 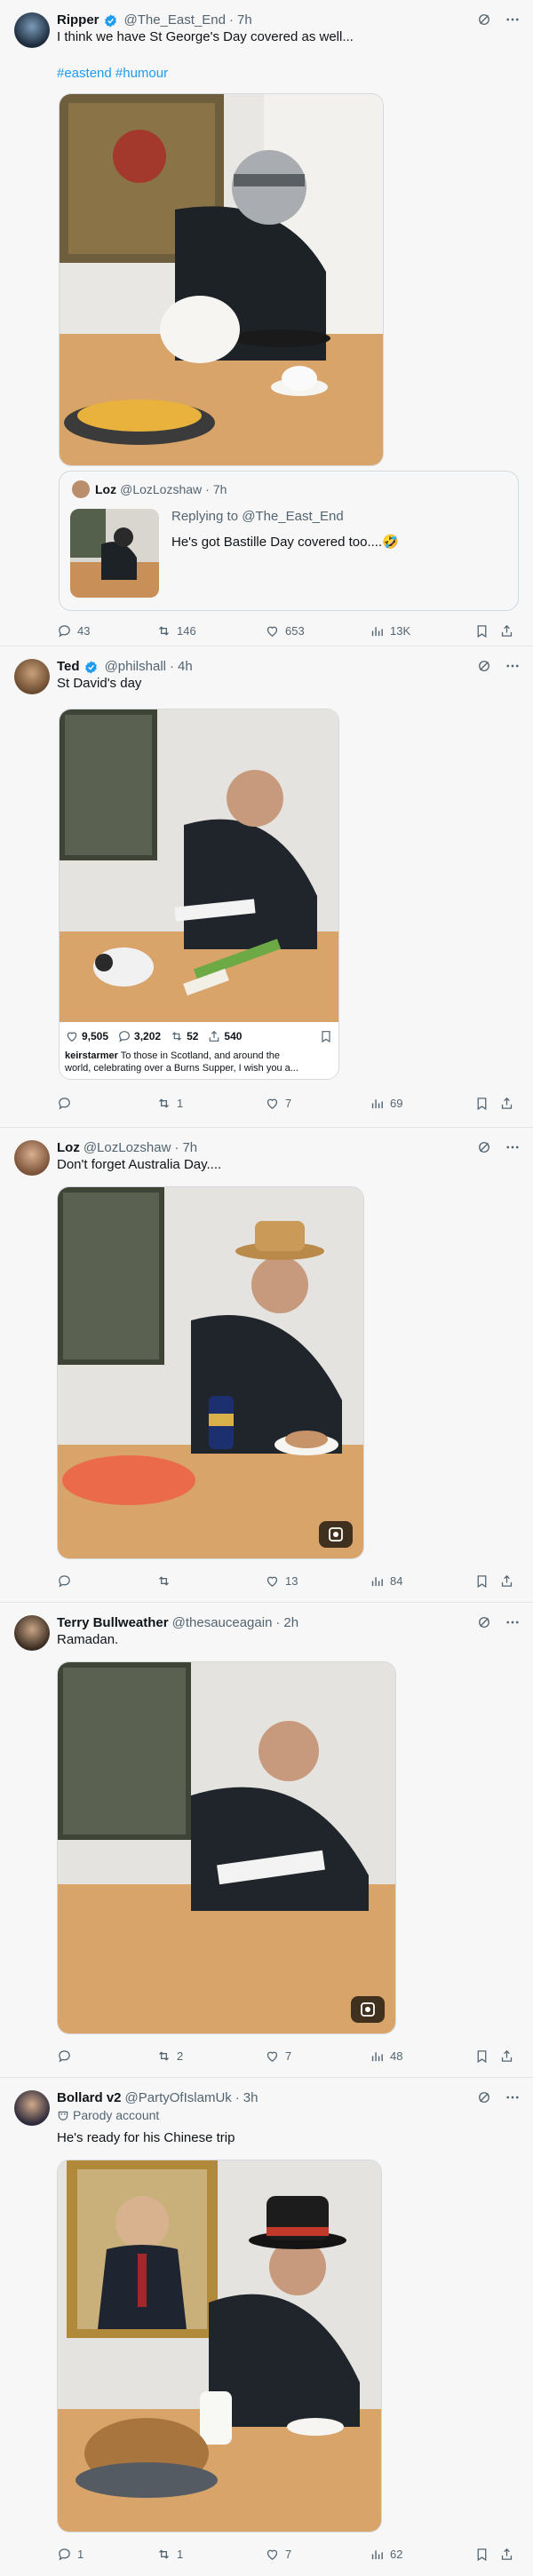 I want to click on repost-icon, so click(x=163, y=1581).